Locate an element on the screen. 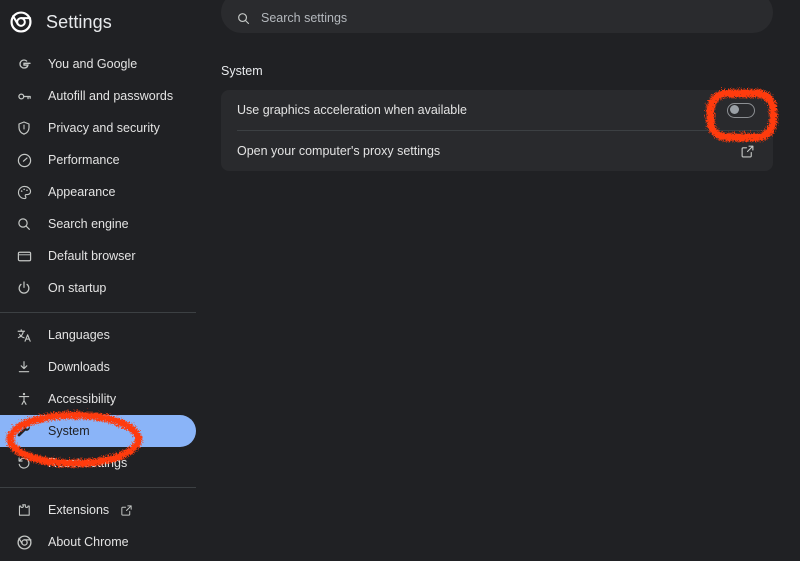  sidebar-item-label: Reset settings is located at coordinates (88, 463).